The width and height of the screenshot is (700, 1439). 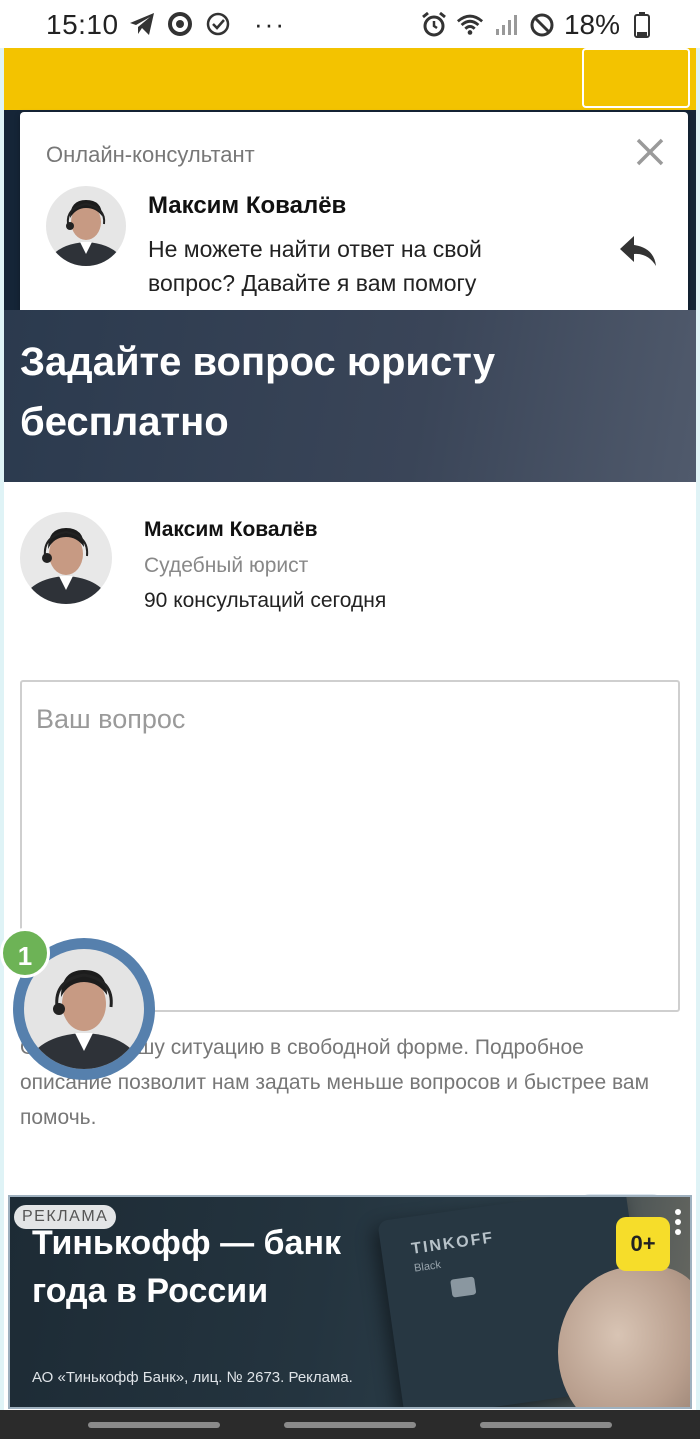 What do you see at coordinates (25, 953) in the screenshot?
I see `unread-badge: 1` at bounding box center [25, 953].